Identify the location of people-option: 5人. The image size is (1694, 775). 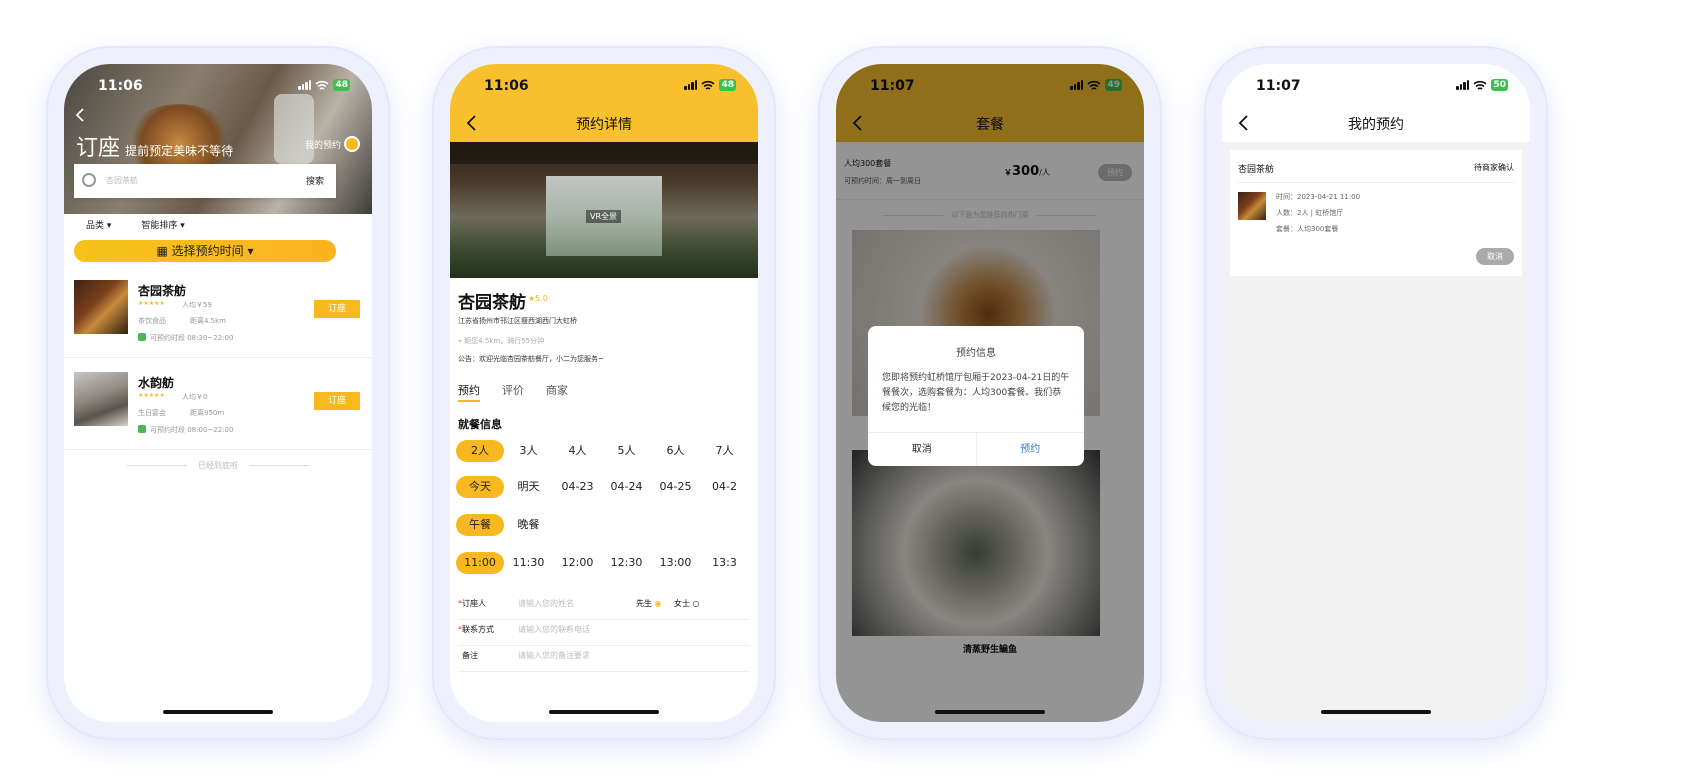
(626, 451).